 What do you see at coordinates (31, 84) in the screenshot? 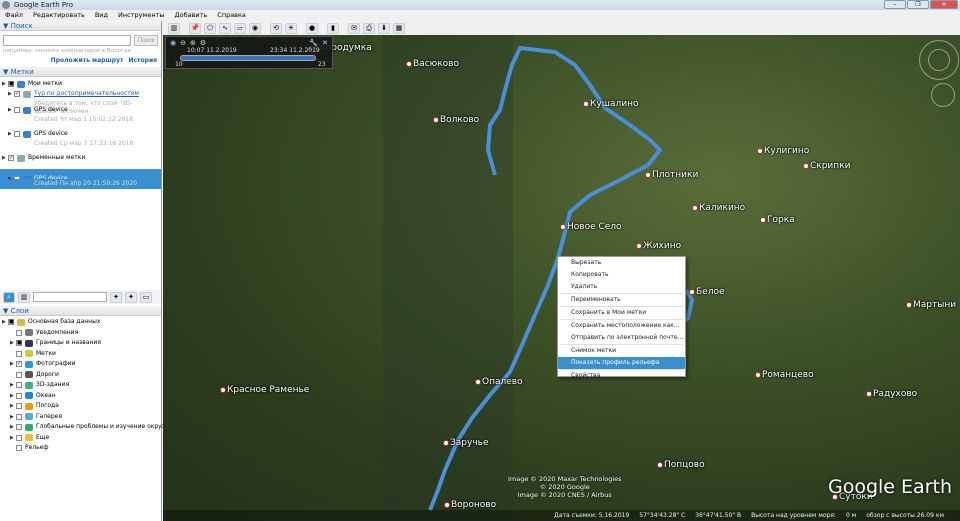
I see `places-item: ▶ ■ Мои метки` at bounding box center [31, 84].